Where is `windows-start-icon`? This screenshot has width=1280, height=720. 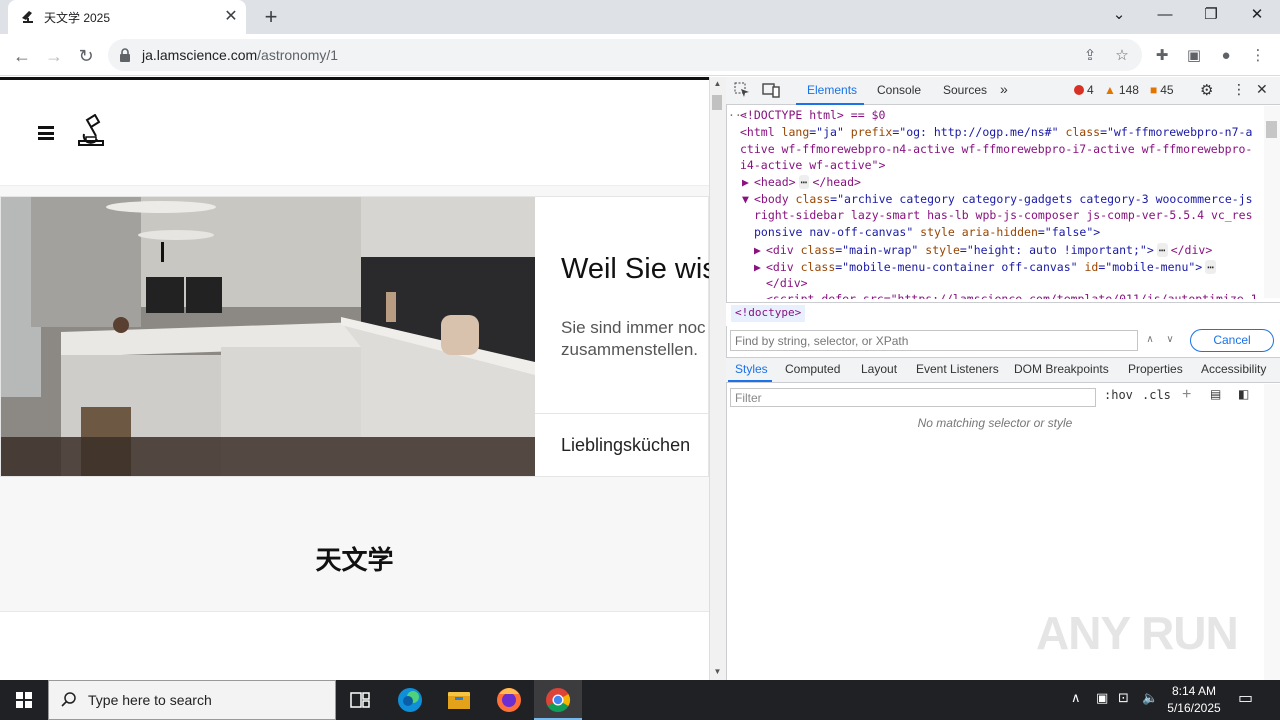
windows-start-icon is located at coordinates (24, 700).